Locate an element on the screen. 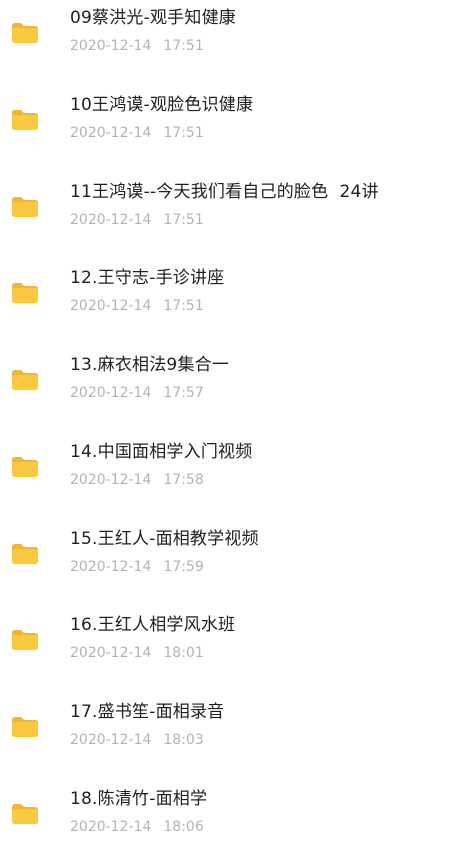  folder-name: 11王鸿谟--今天我们看自己的脸色 24讲 is located at coordinates (224, 192).